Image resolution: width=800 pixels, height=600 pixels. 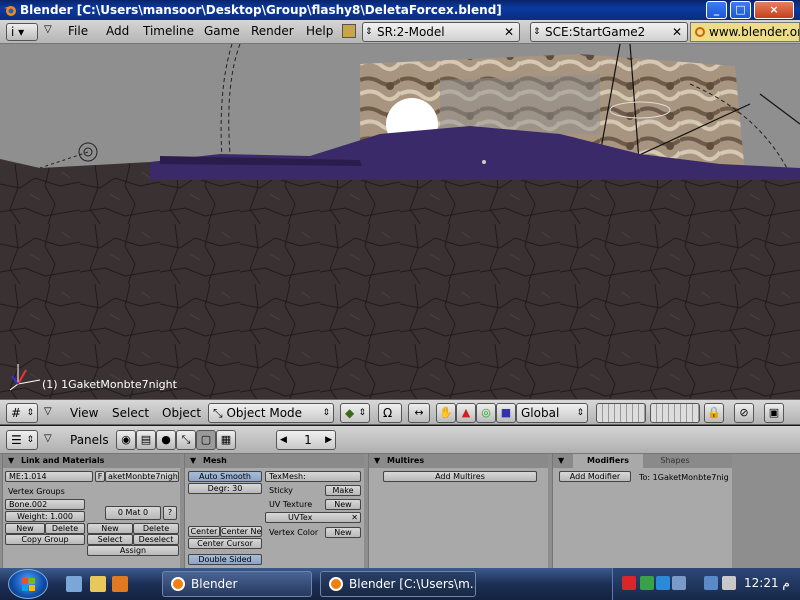 I want to click on menu-add: Add, so click(x=117, y=31).